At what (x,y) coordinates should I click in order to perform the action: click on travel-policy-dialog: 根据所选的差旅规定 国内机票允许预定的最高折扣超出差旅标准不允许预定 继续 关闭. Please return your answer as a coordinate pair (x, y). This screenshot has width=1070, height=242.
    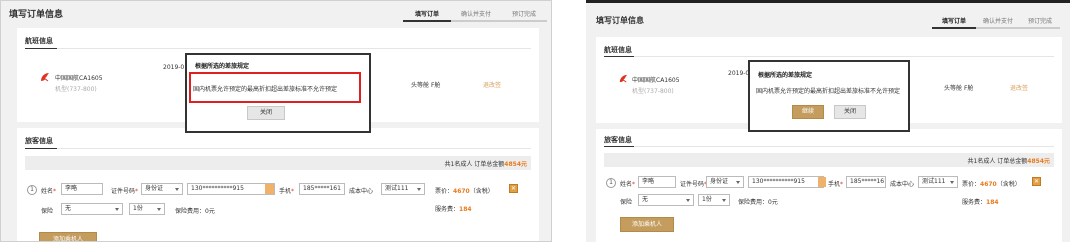
    Looking at the image, I should click on (829, 96).